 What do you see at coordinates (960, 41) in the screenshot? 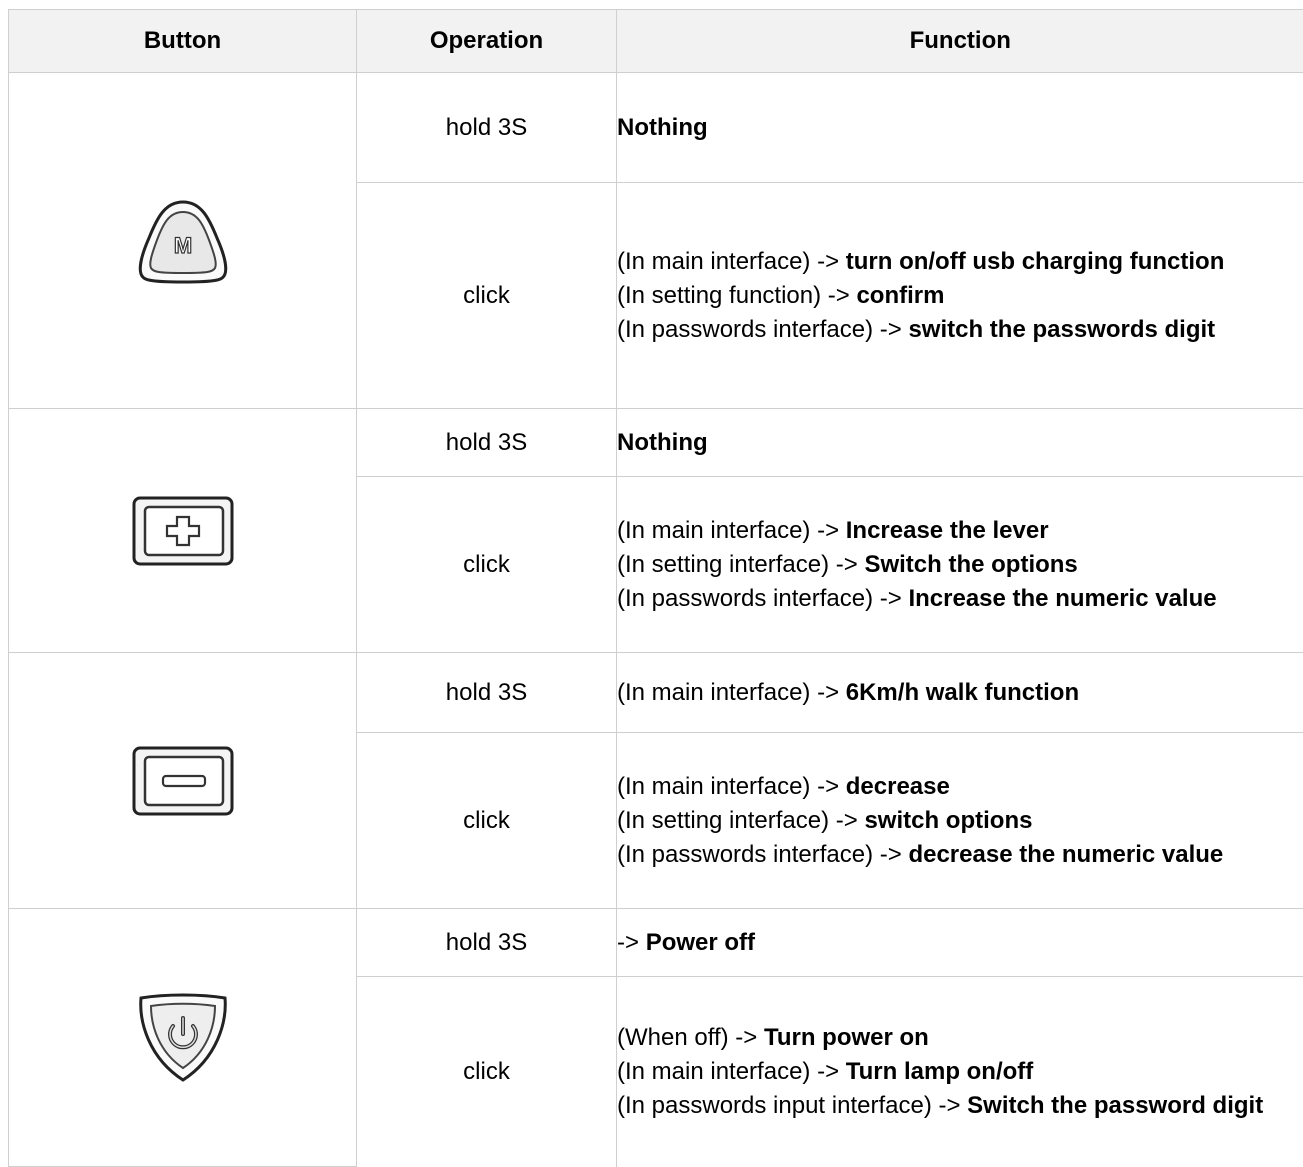
I see `header-function: Function` at bounding box center [960, 41].